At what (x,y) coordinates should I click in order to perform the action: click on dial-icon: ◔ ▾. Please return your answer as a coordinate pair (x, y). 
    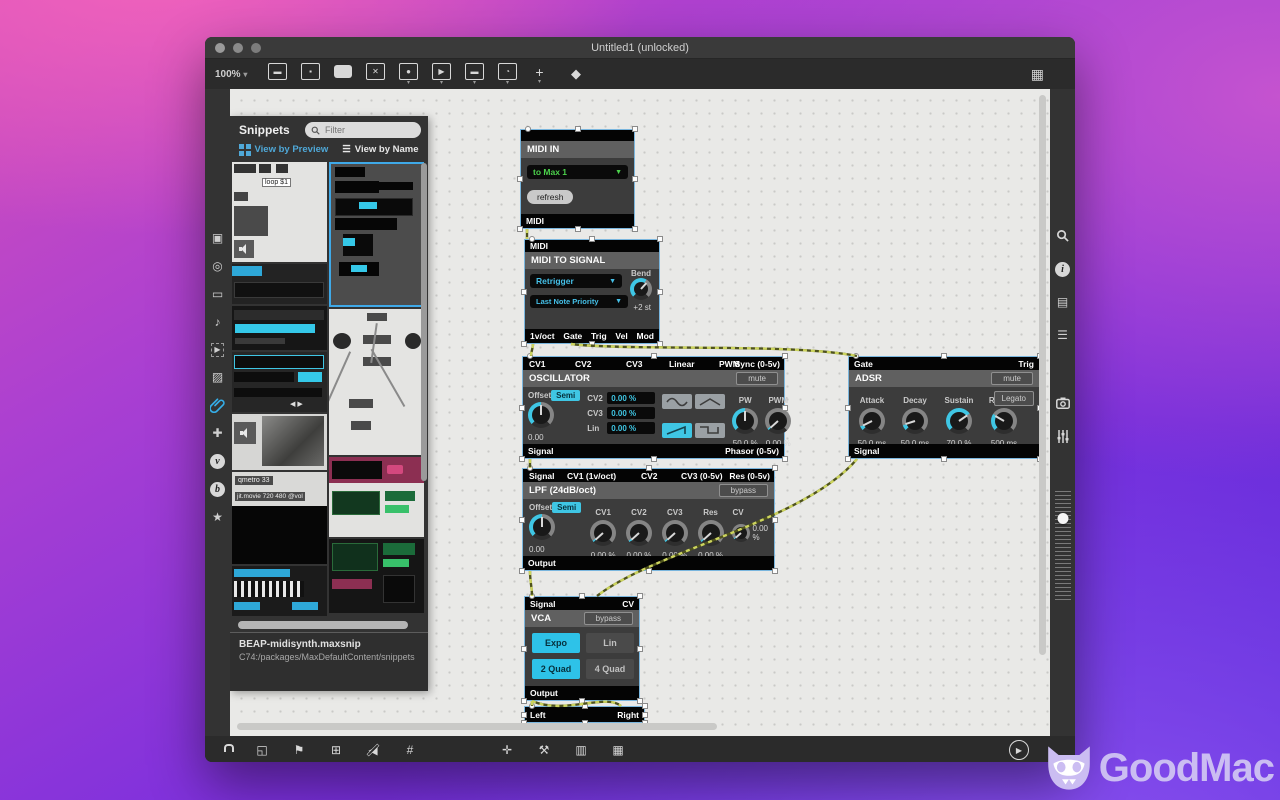
    Looking at the image, I should click on (507, 74).